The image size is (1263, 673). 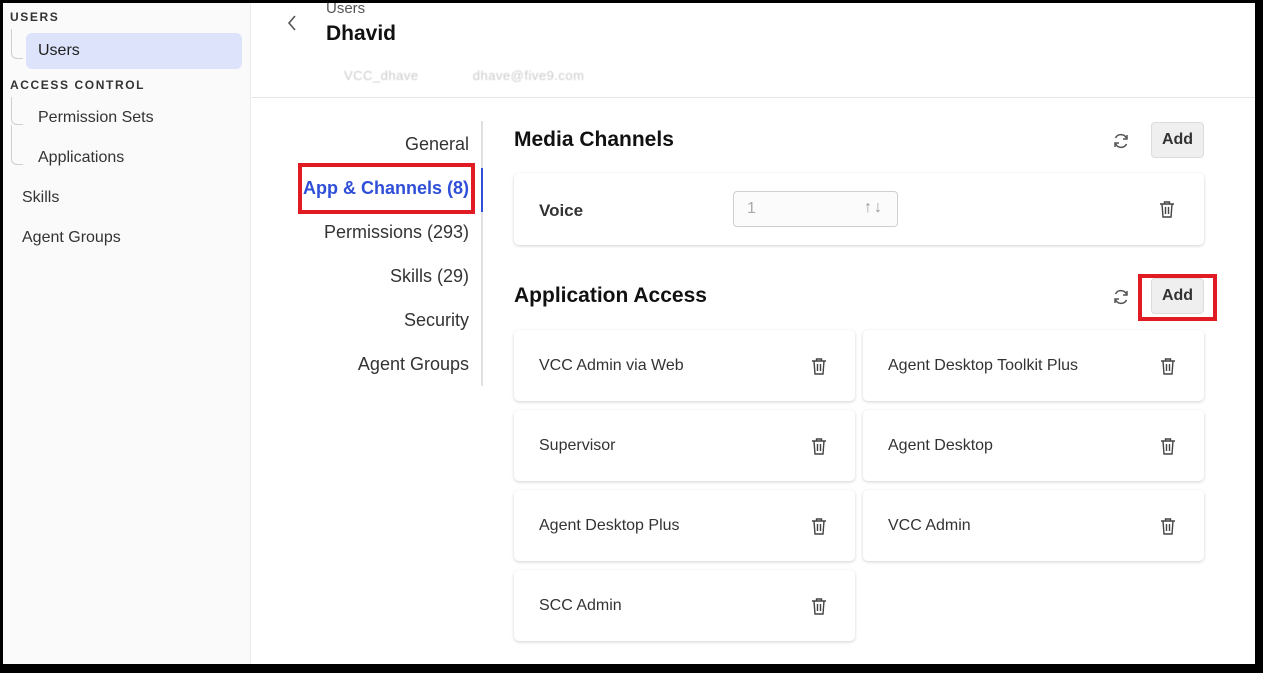 I want to click on voice-quantity-stepper: 1 ↑↓, so click(x=815, y=209).